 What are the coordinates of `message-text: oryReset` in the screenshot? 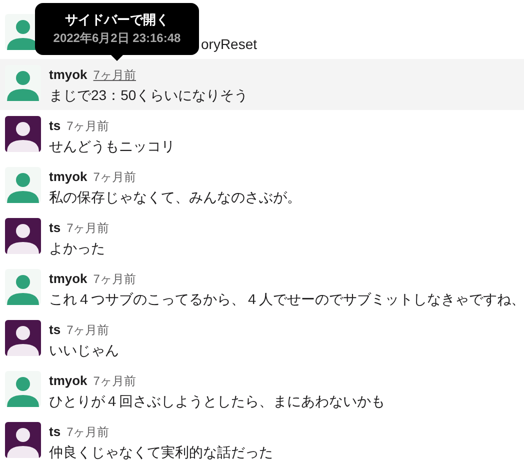 It's located at (229, 44).